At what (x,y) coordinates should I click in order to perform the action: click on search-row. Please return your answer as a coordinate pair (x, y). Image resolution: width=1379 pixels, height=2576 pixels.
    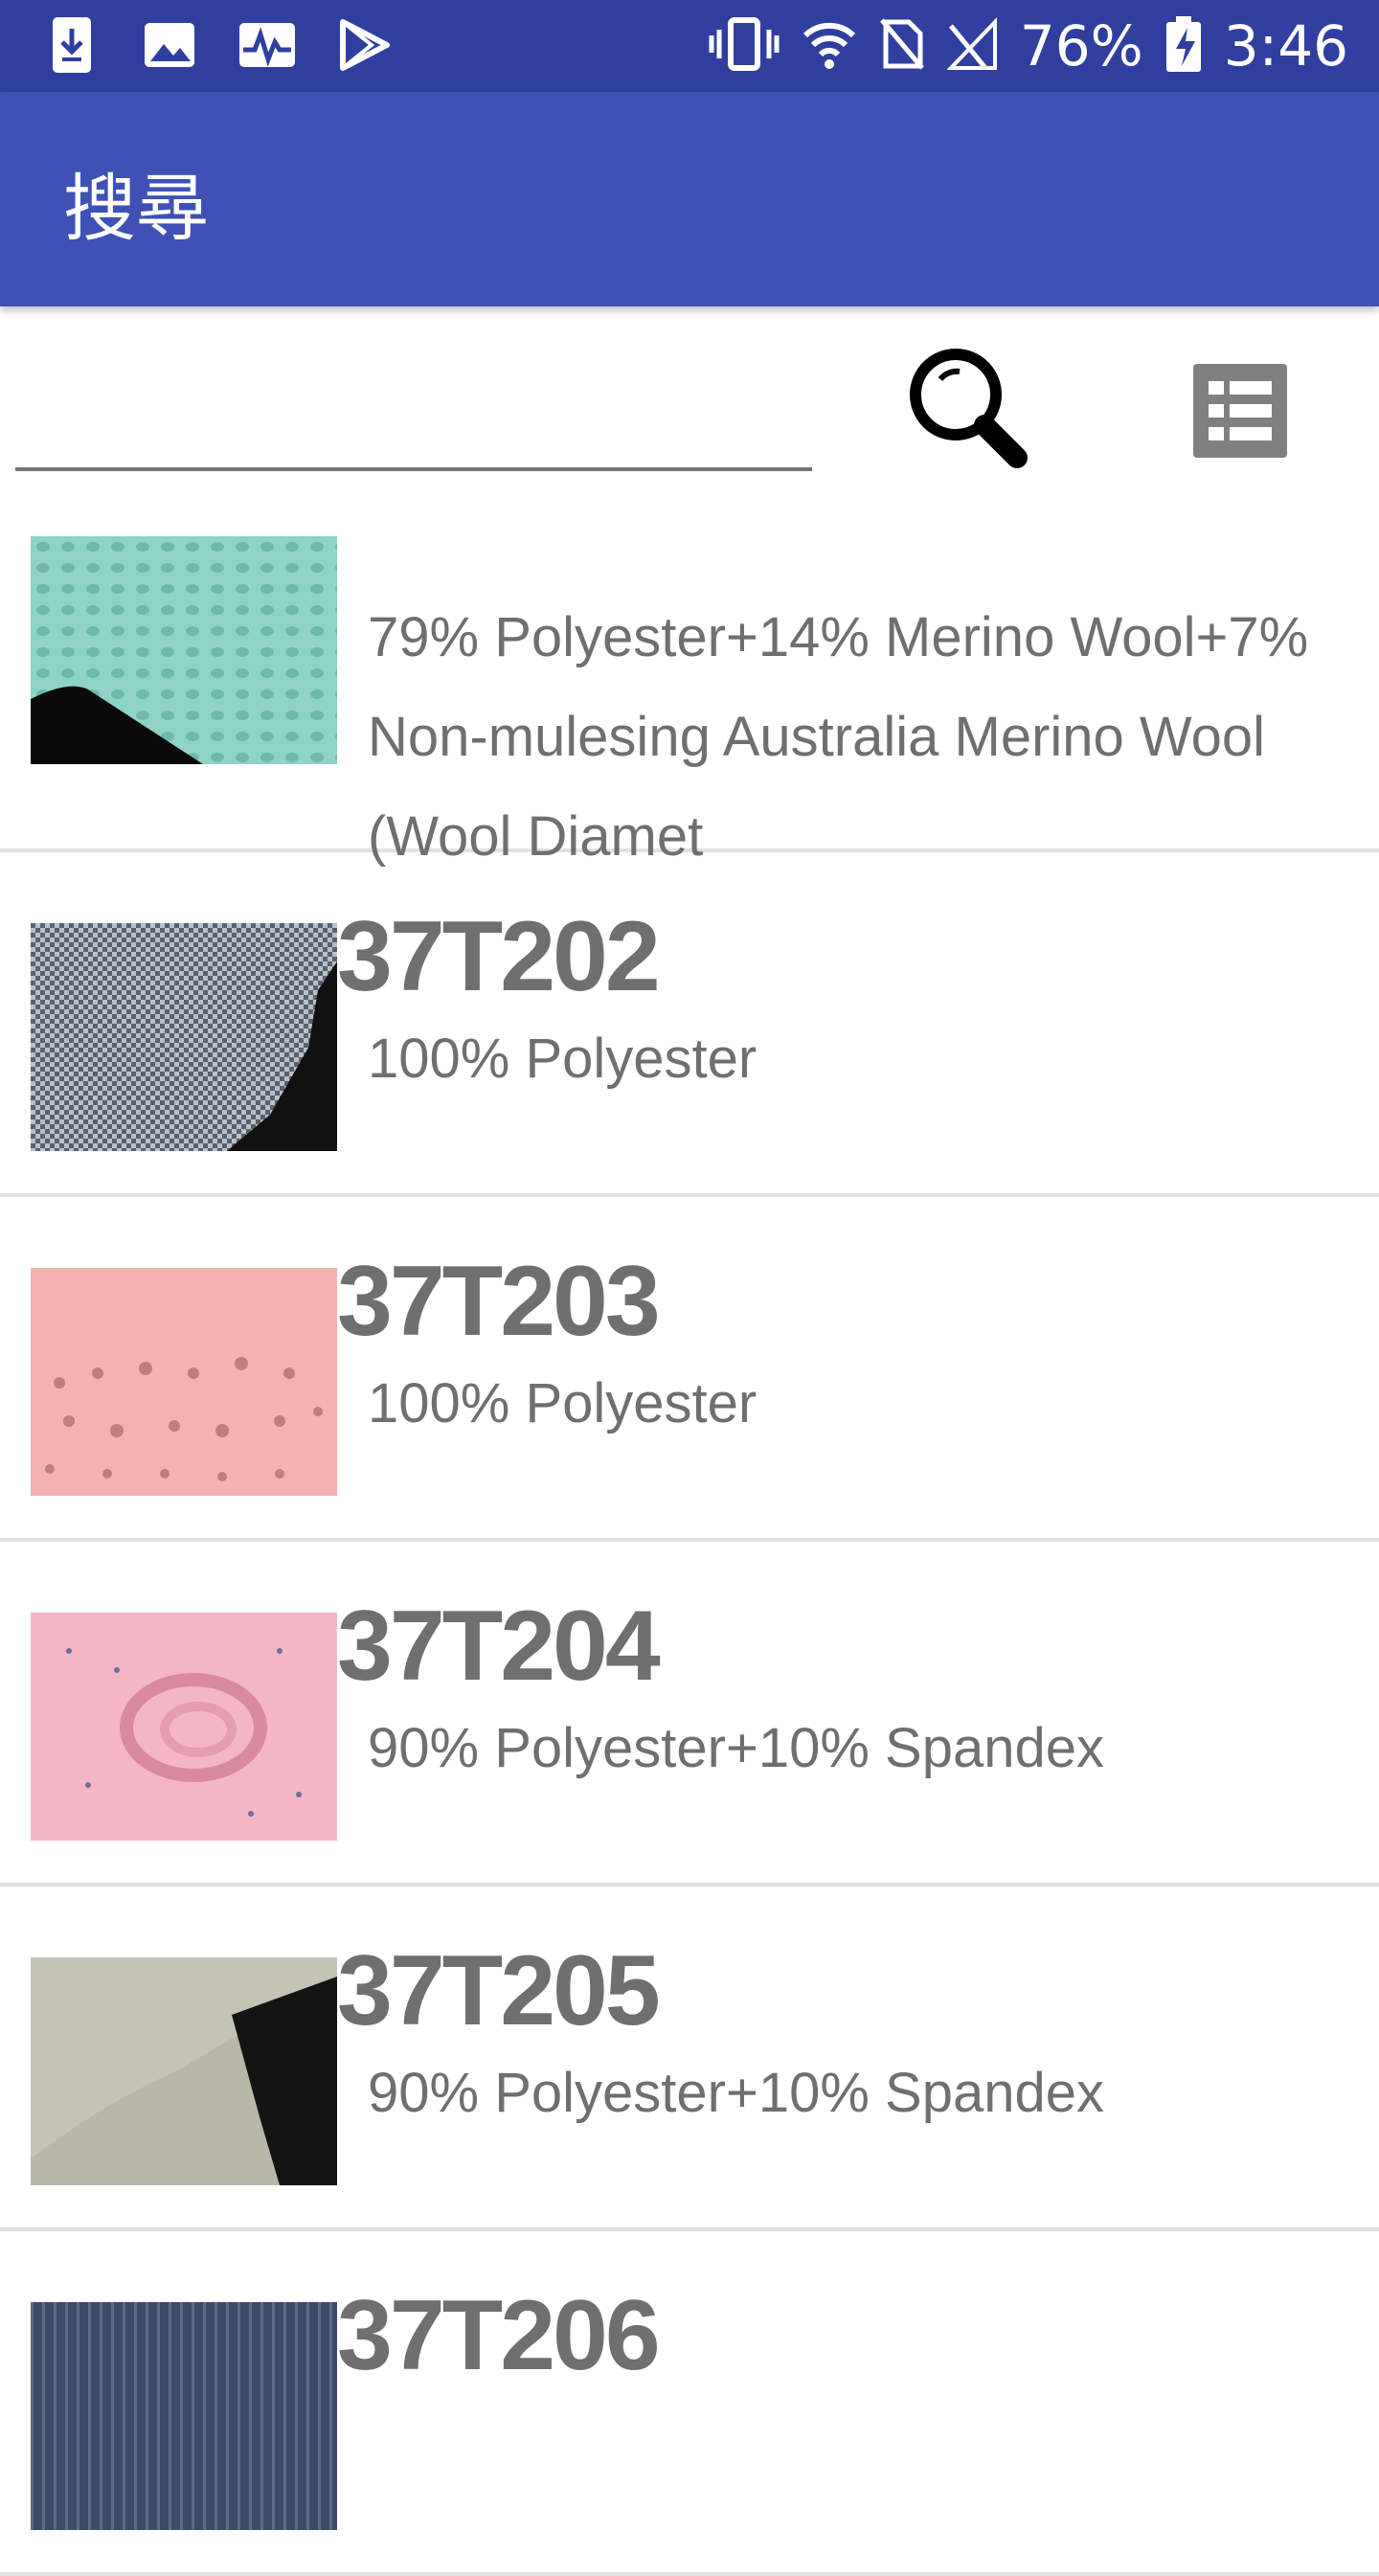
    Looking at the image, I should click on (689, 407).